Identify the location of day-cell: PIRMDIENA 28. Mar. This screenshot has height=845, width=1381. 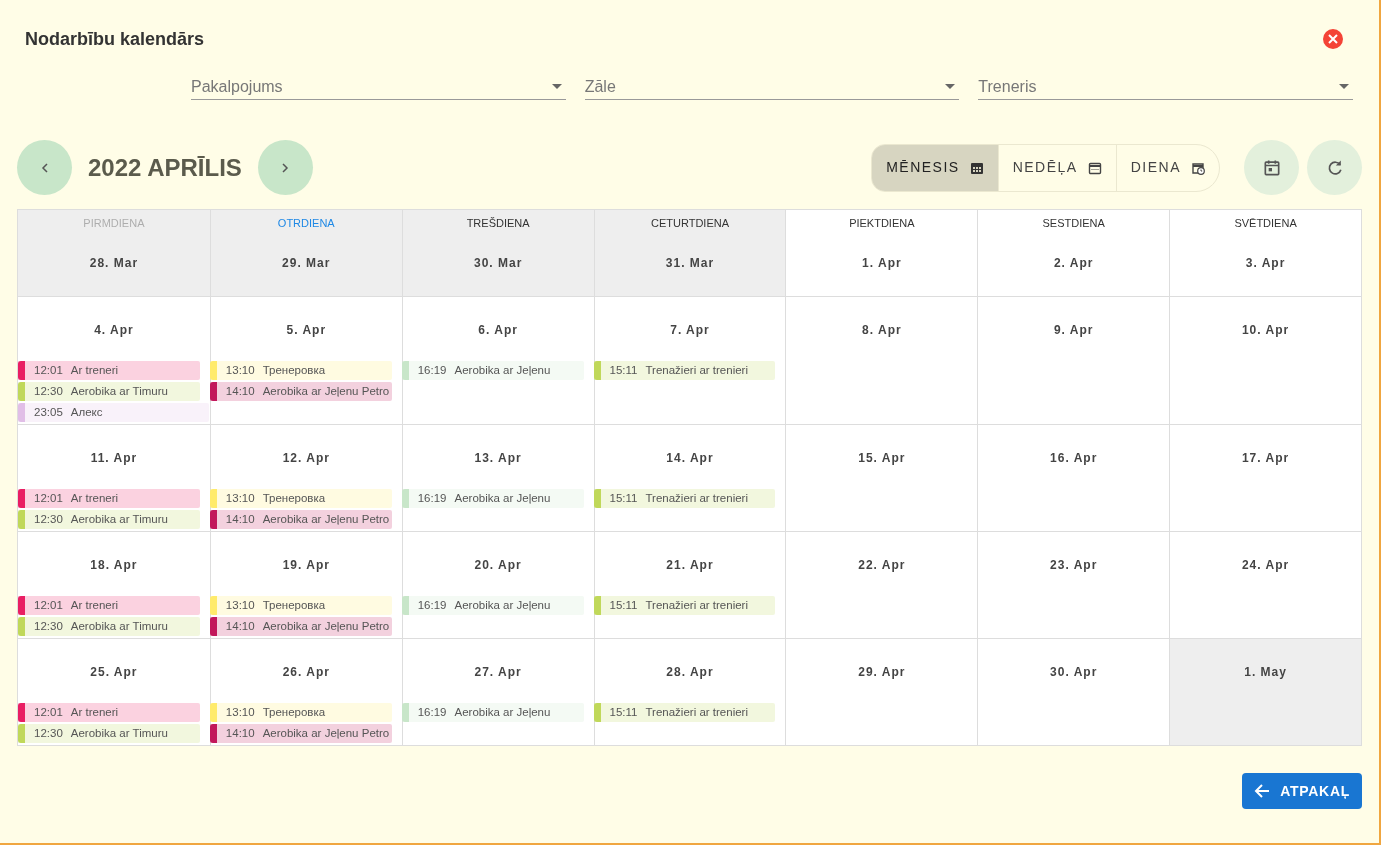
(114, 253).